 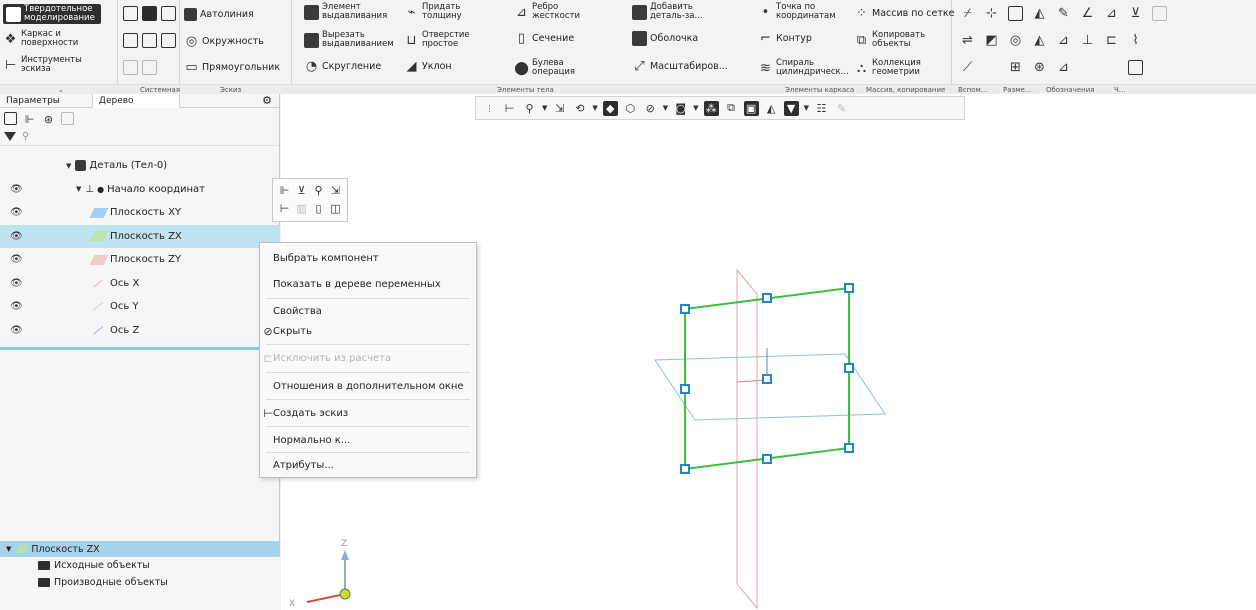 I want to click on pencil-icon: ✎, so click(x=1063, y=13).